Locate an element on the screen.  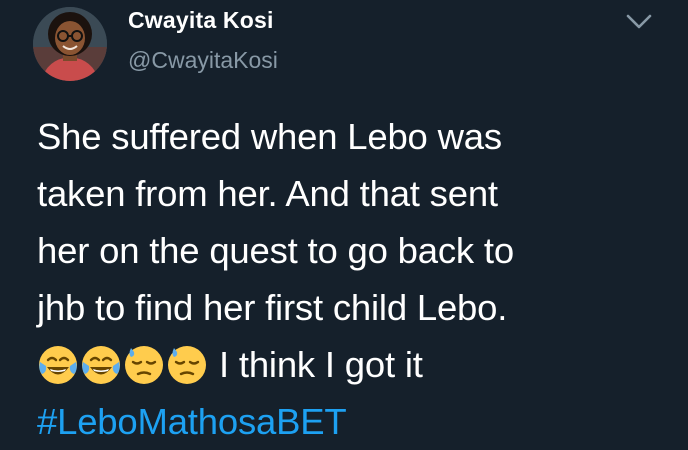
hashtag-link: #LeboMathosaBET is located at coordinates (352, 421).